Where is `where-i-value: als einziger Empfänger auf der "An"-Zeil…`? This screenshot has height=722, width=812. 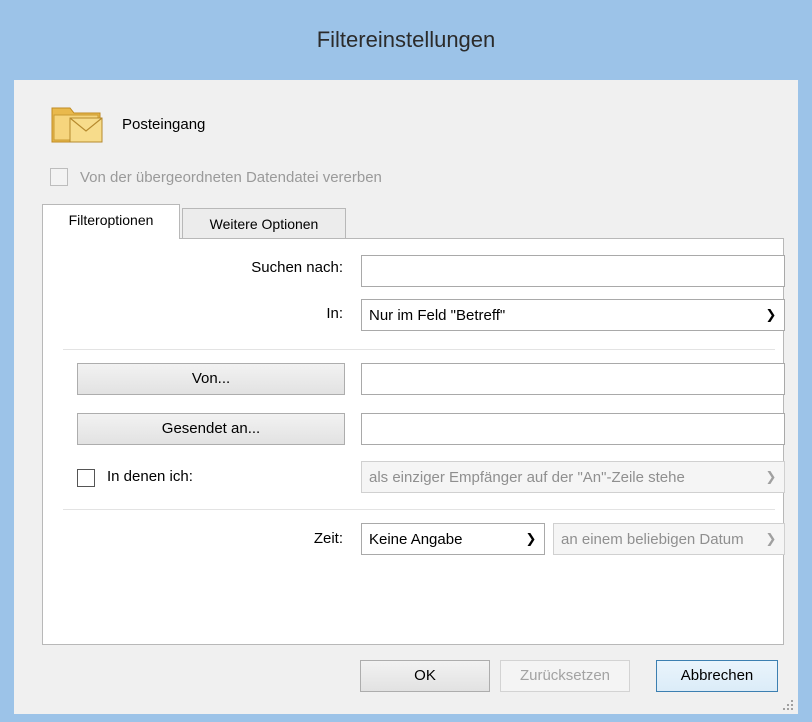
where-i-value: als einziger Empfänger auf der "An"-Zeil… is located at coordinates (527, 477).